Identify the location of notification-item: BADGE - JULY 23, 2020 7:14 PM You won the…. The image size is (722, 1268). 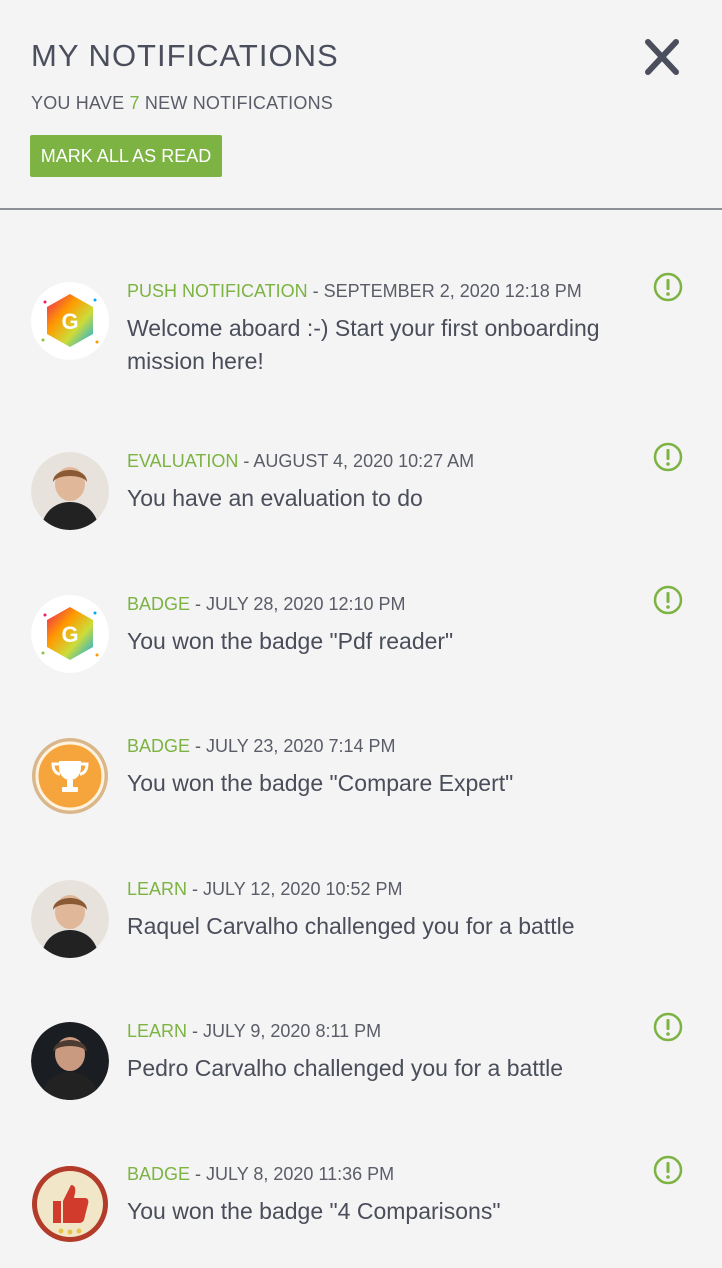
(361, 770).